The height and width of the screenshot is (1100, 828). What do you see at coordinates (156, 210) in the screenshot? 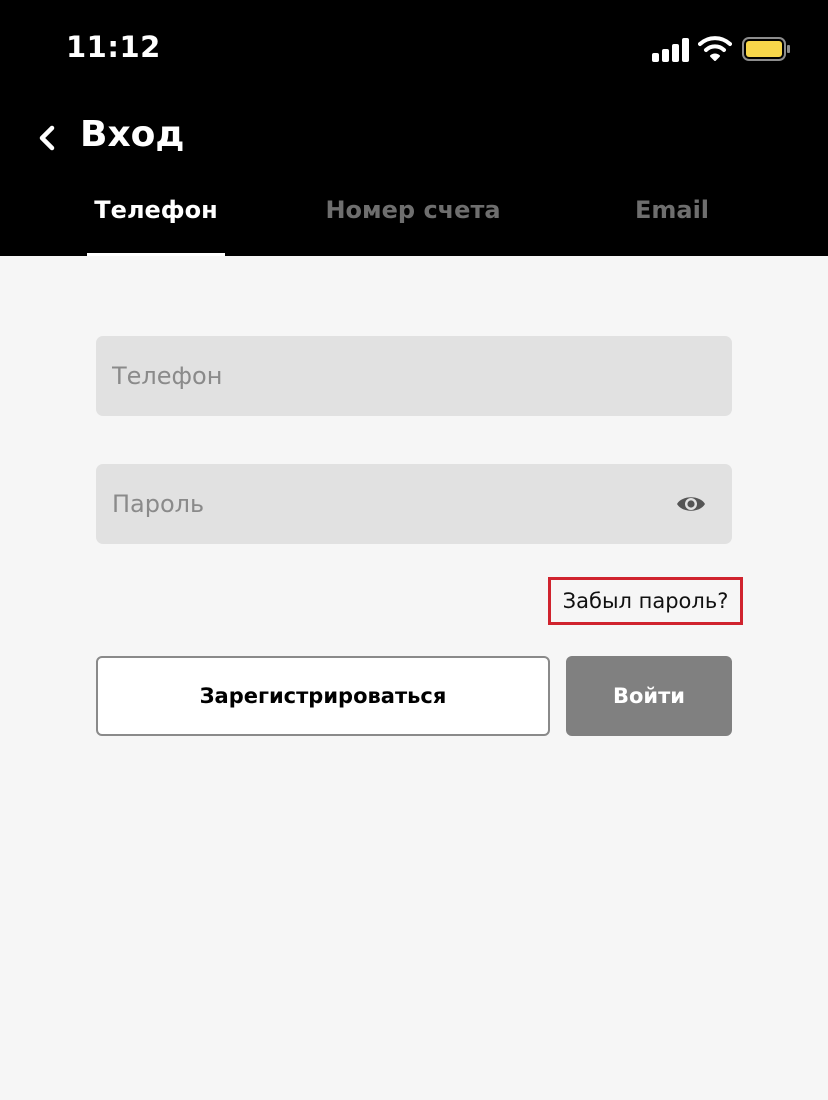
I see `tab-label: Телефон` at bounding box center [156, 210].